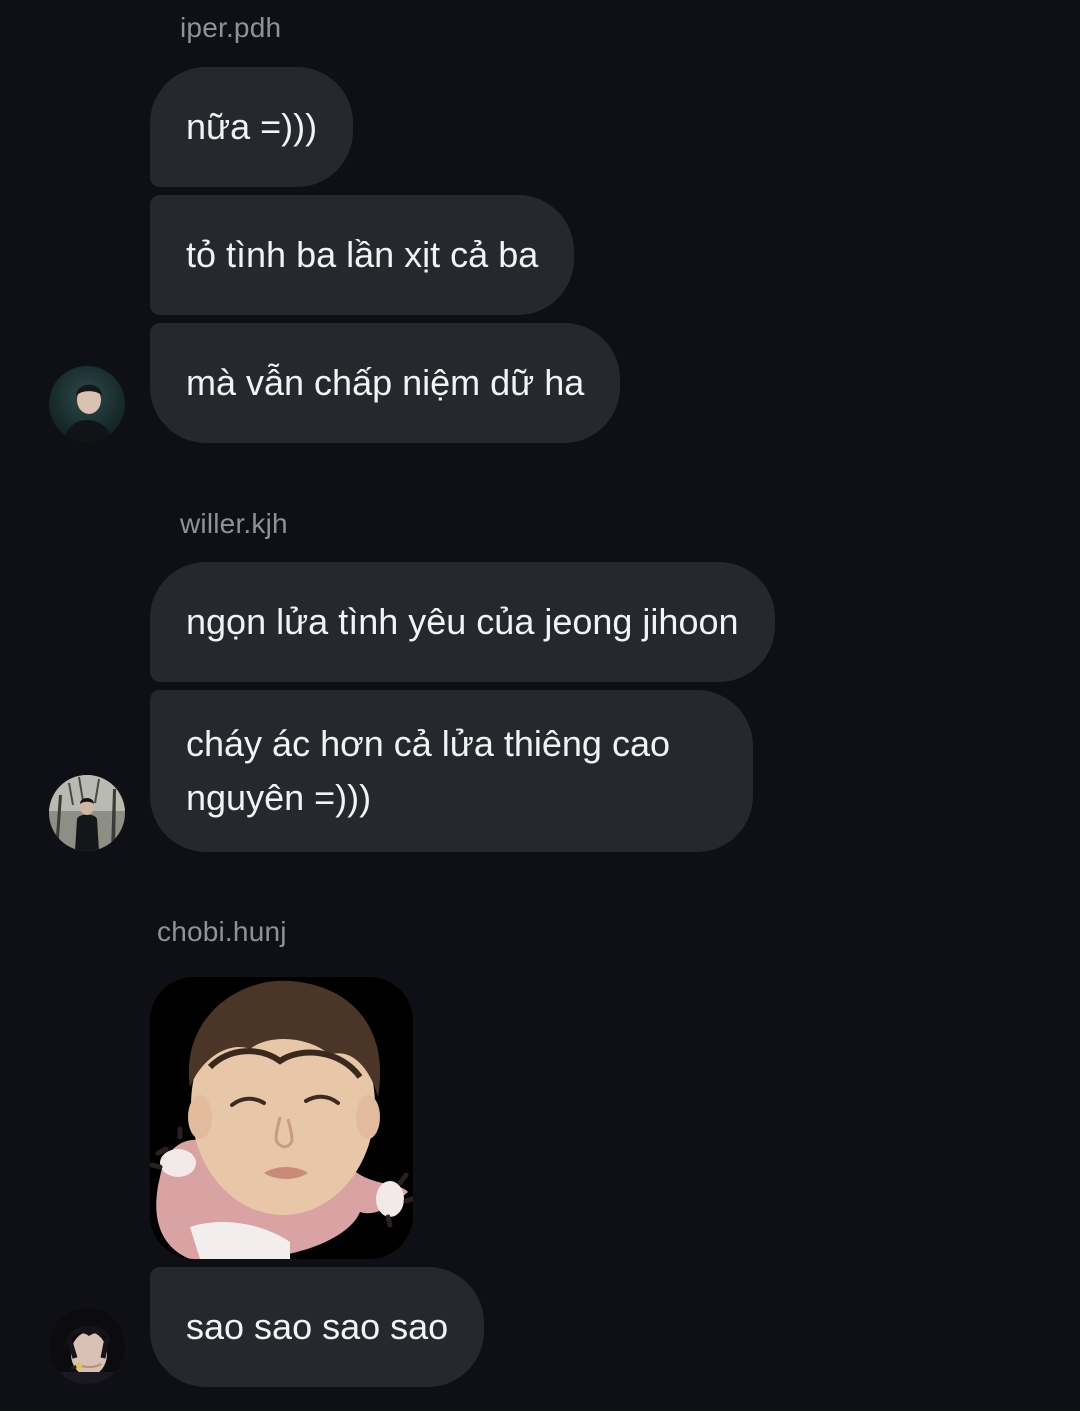 Image resolution: width=1080 pixels, height=1411 pixels. Describe the element at coordinates (281, 1118) in the screenshot. I see `sticker-image` at that location.